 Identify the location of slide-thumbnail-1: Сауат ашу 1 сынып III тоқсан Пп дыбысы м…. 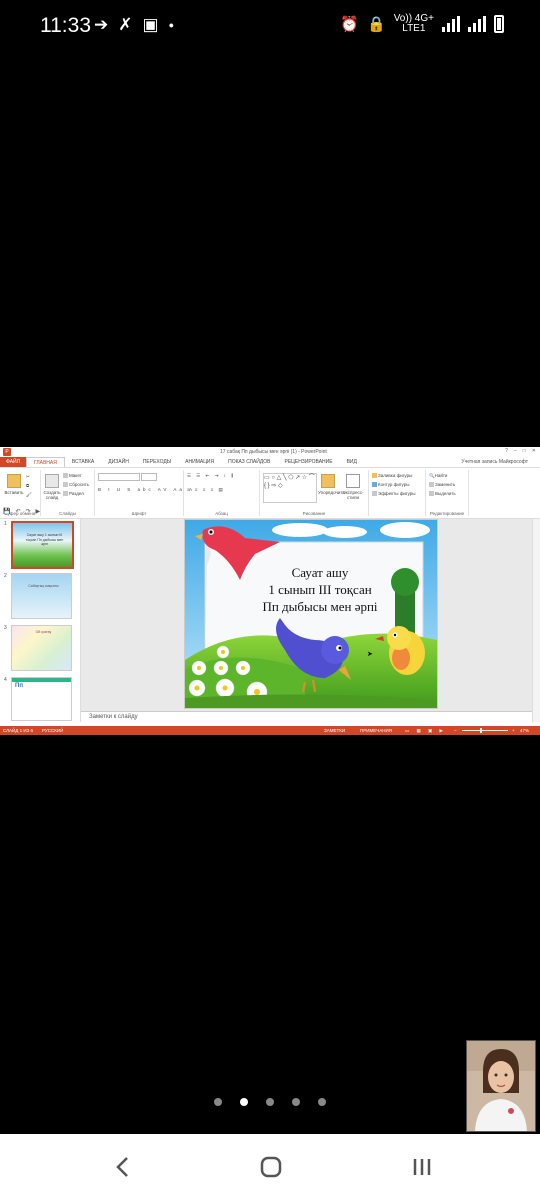
(42, 545).